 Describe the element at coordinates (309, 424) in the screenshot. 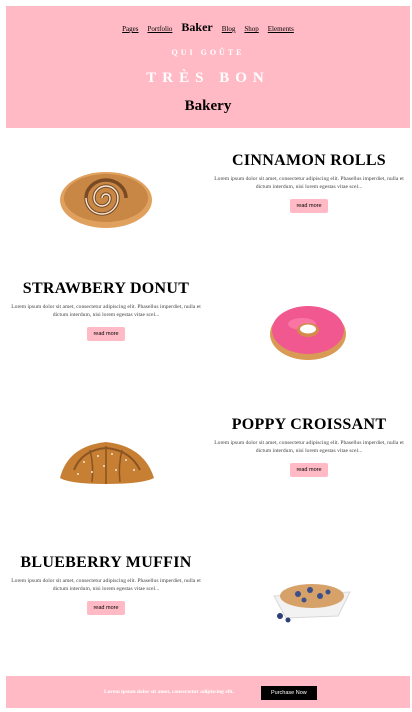

I see `product-title: POPPY CROISSANT` at that location.